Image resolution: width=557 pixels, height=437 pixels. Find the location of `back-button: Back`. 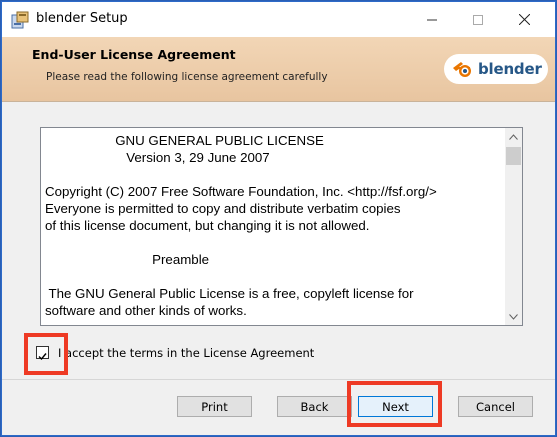

back-button: Back is located at coordinates (314, 406).